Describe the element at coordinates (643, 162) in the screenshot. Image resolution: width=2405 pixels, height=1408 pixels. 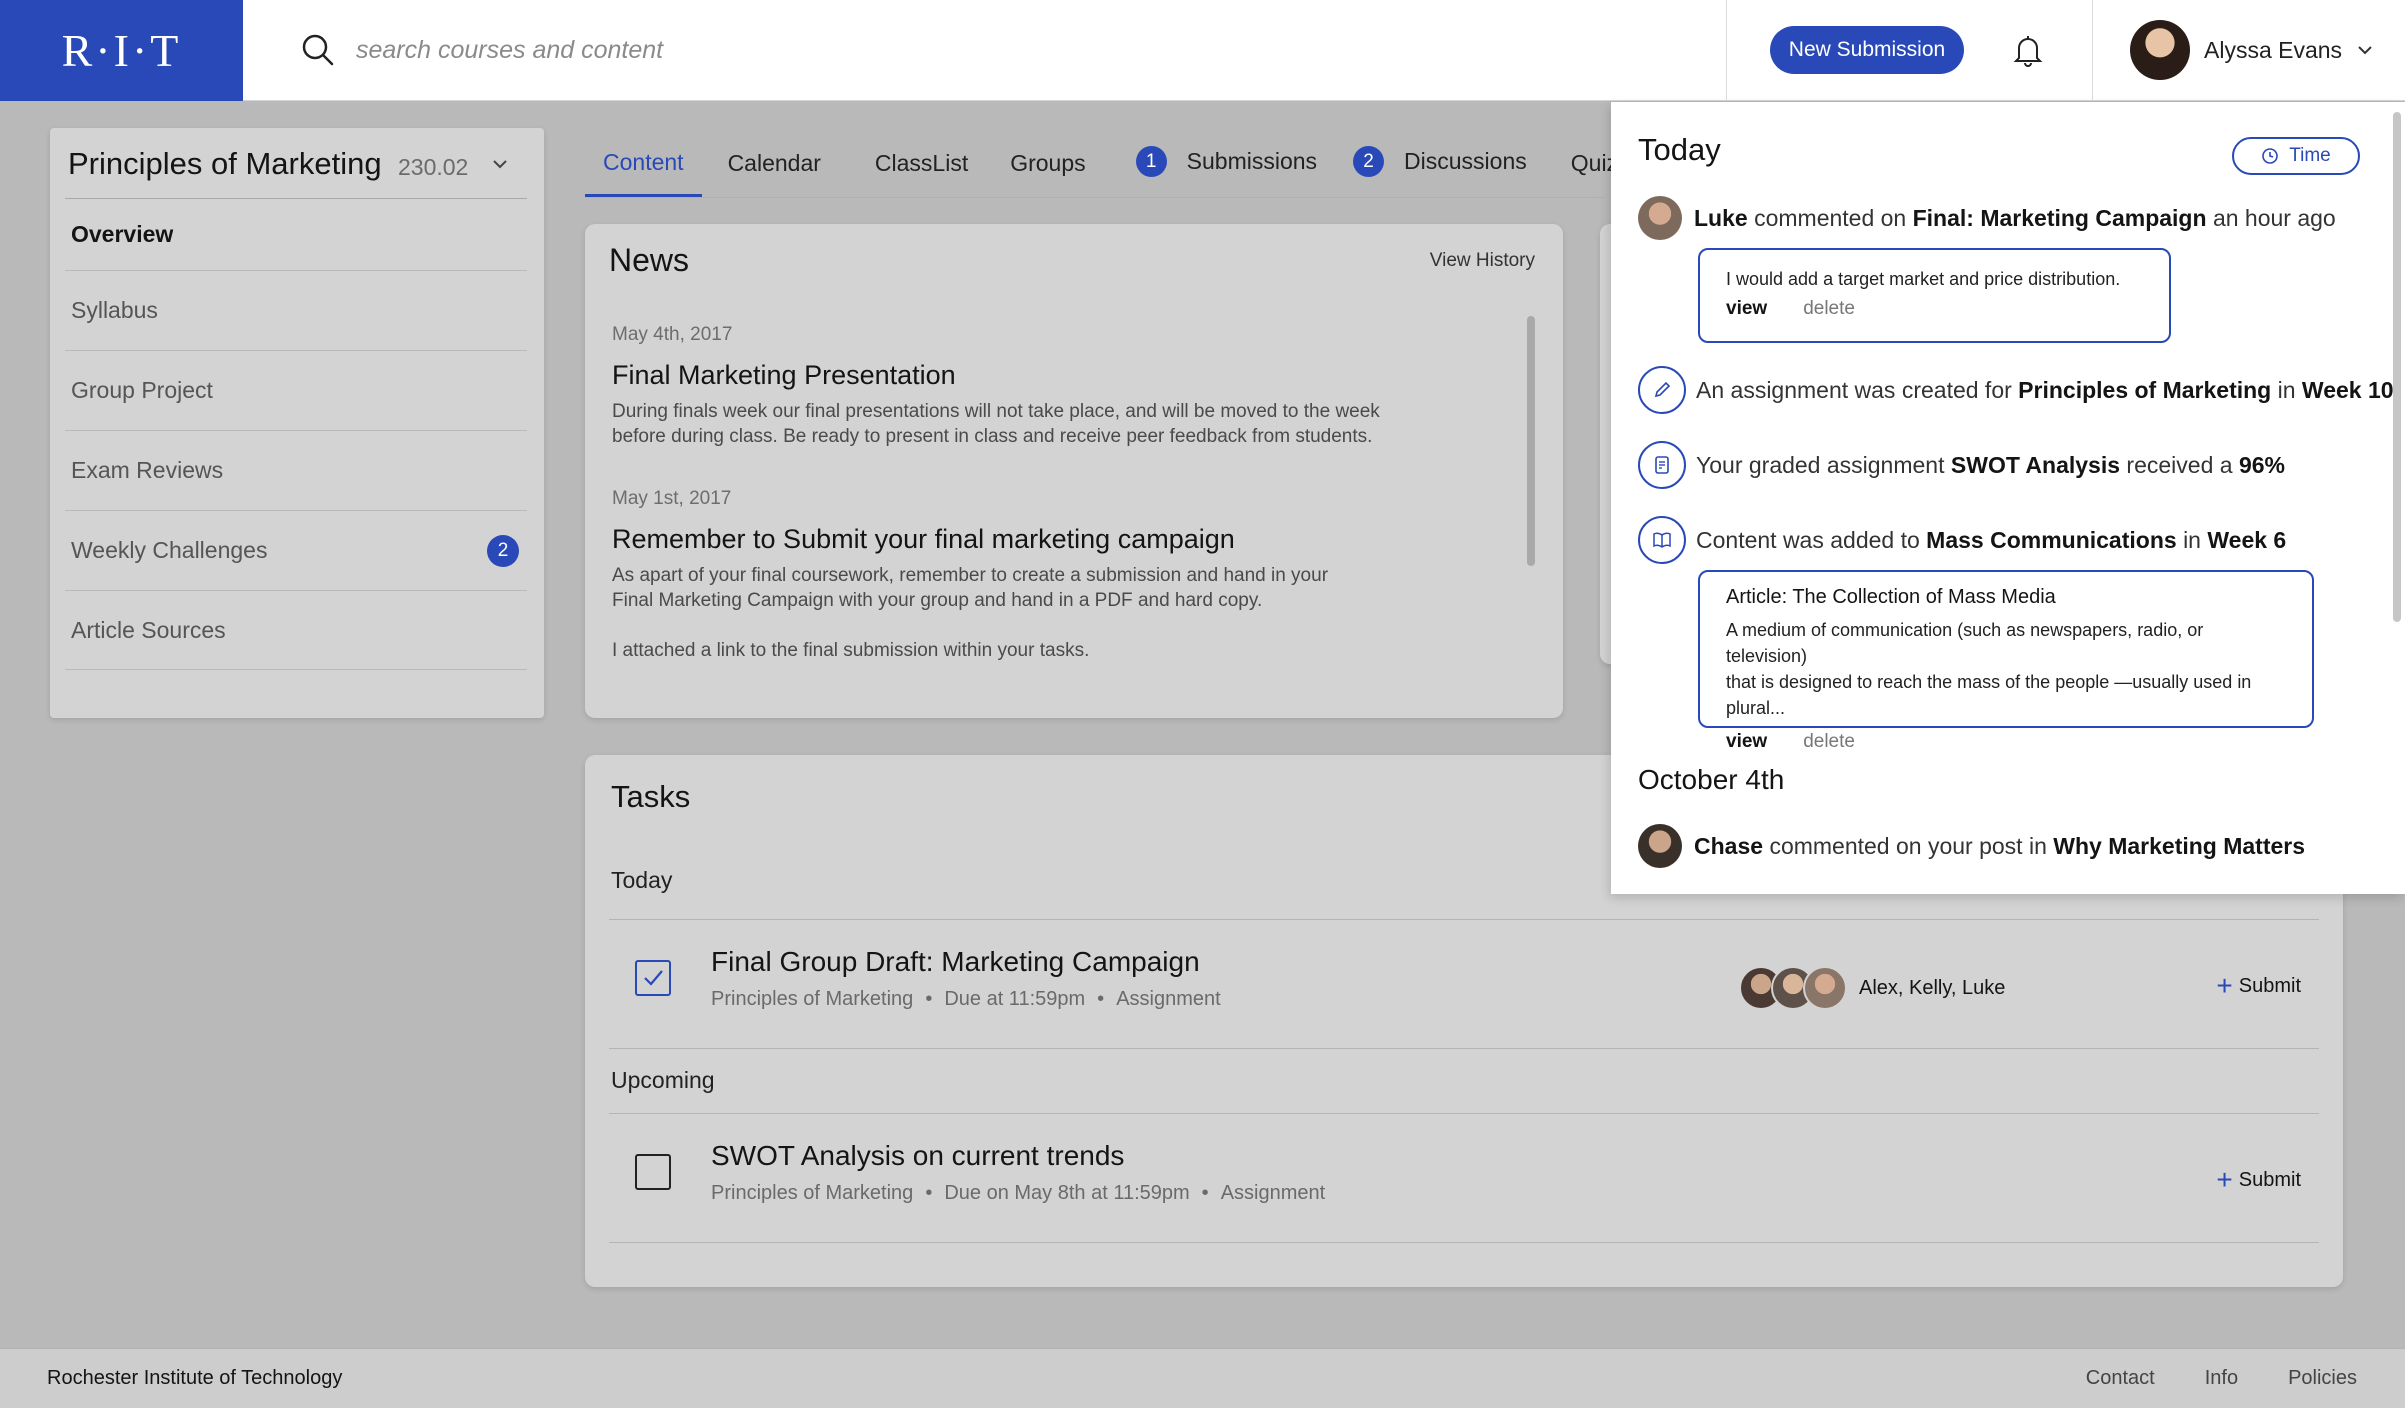
I see `tab-label: Content` at that location.